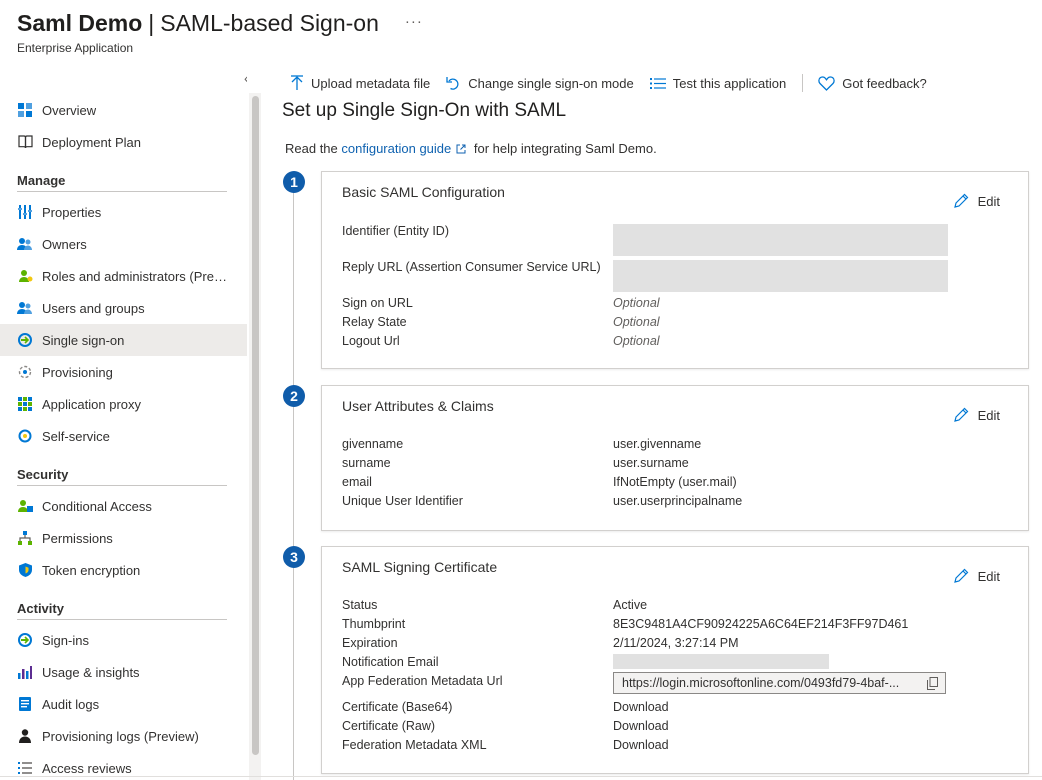  I want to click on sidebar-item-label: Conditional Access, so click(97, 506).